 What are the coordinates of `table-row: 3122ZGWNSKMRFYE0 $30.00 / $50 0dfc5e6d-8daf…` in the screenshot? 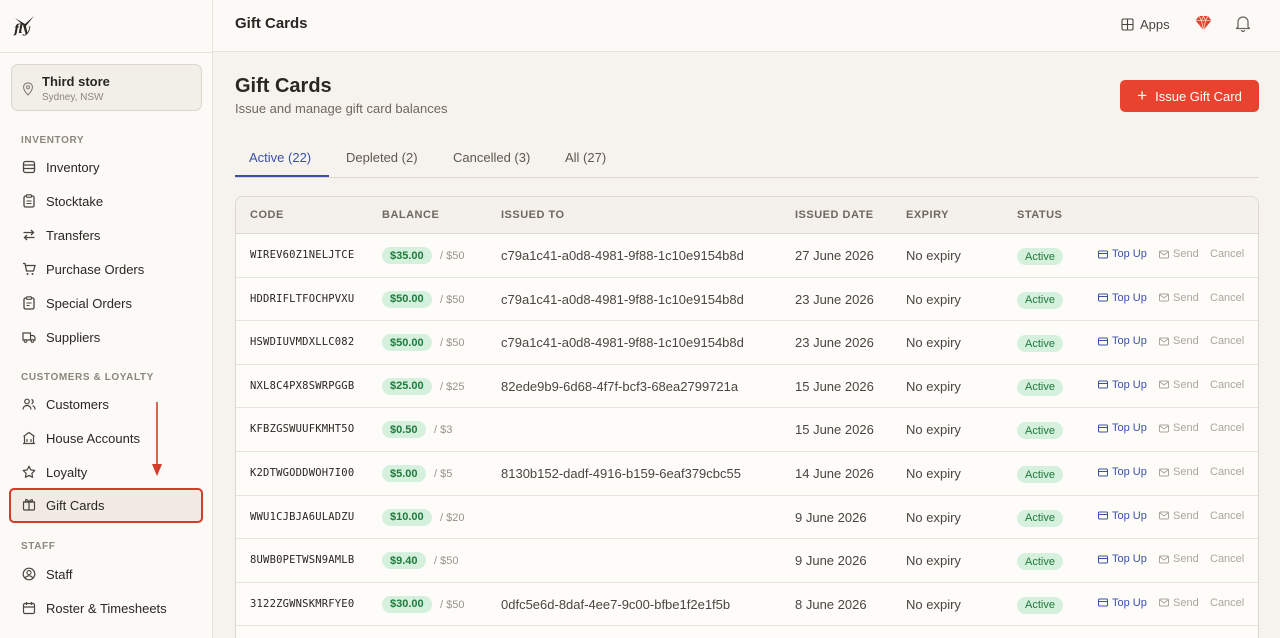 It's located at (747, 605).